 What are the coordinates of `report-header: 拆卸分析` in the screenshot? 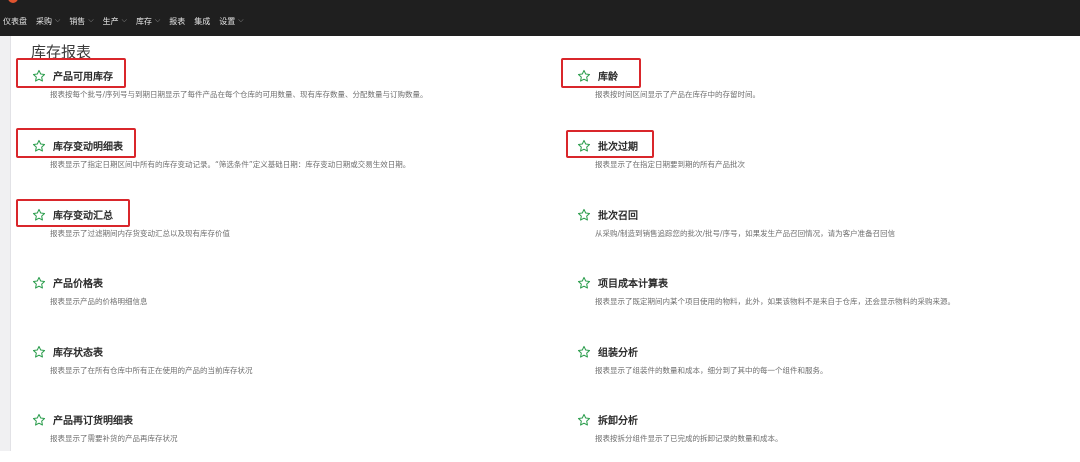 It's located at (607, 419).